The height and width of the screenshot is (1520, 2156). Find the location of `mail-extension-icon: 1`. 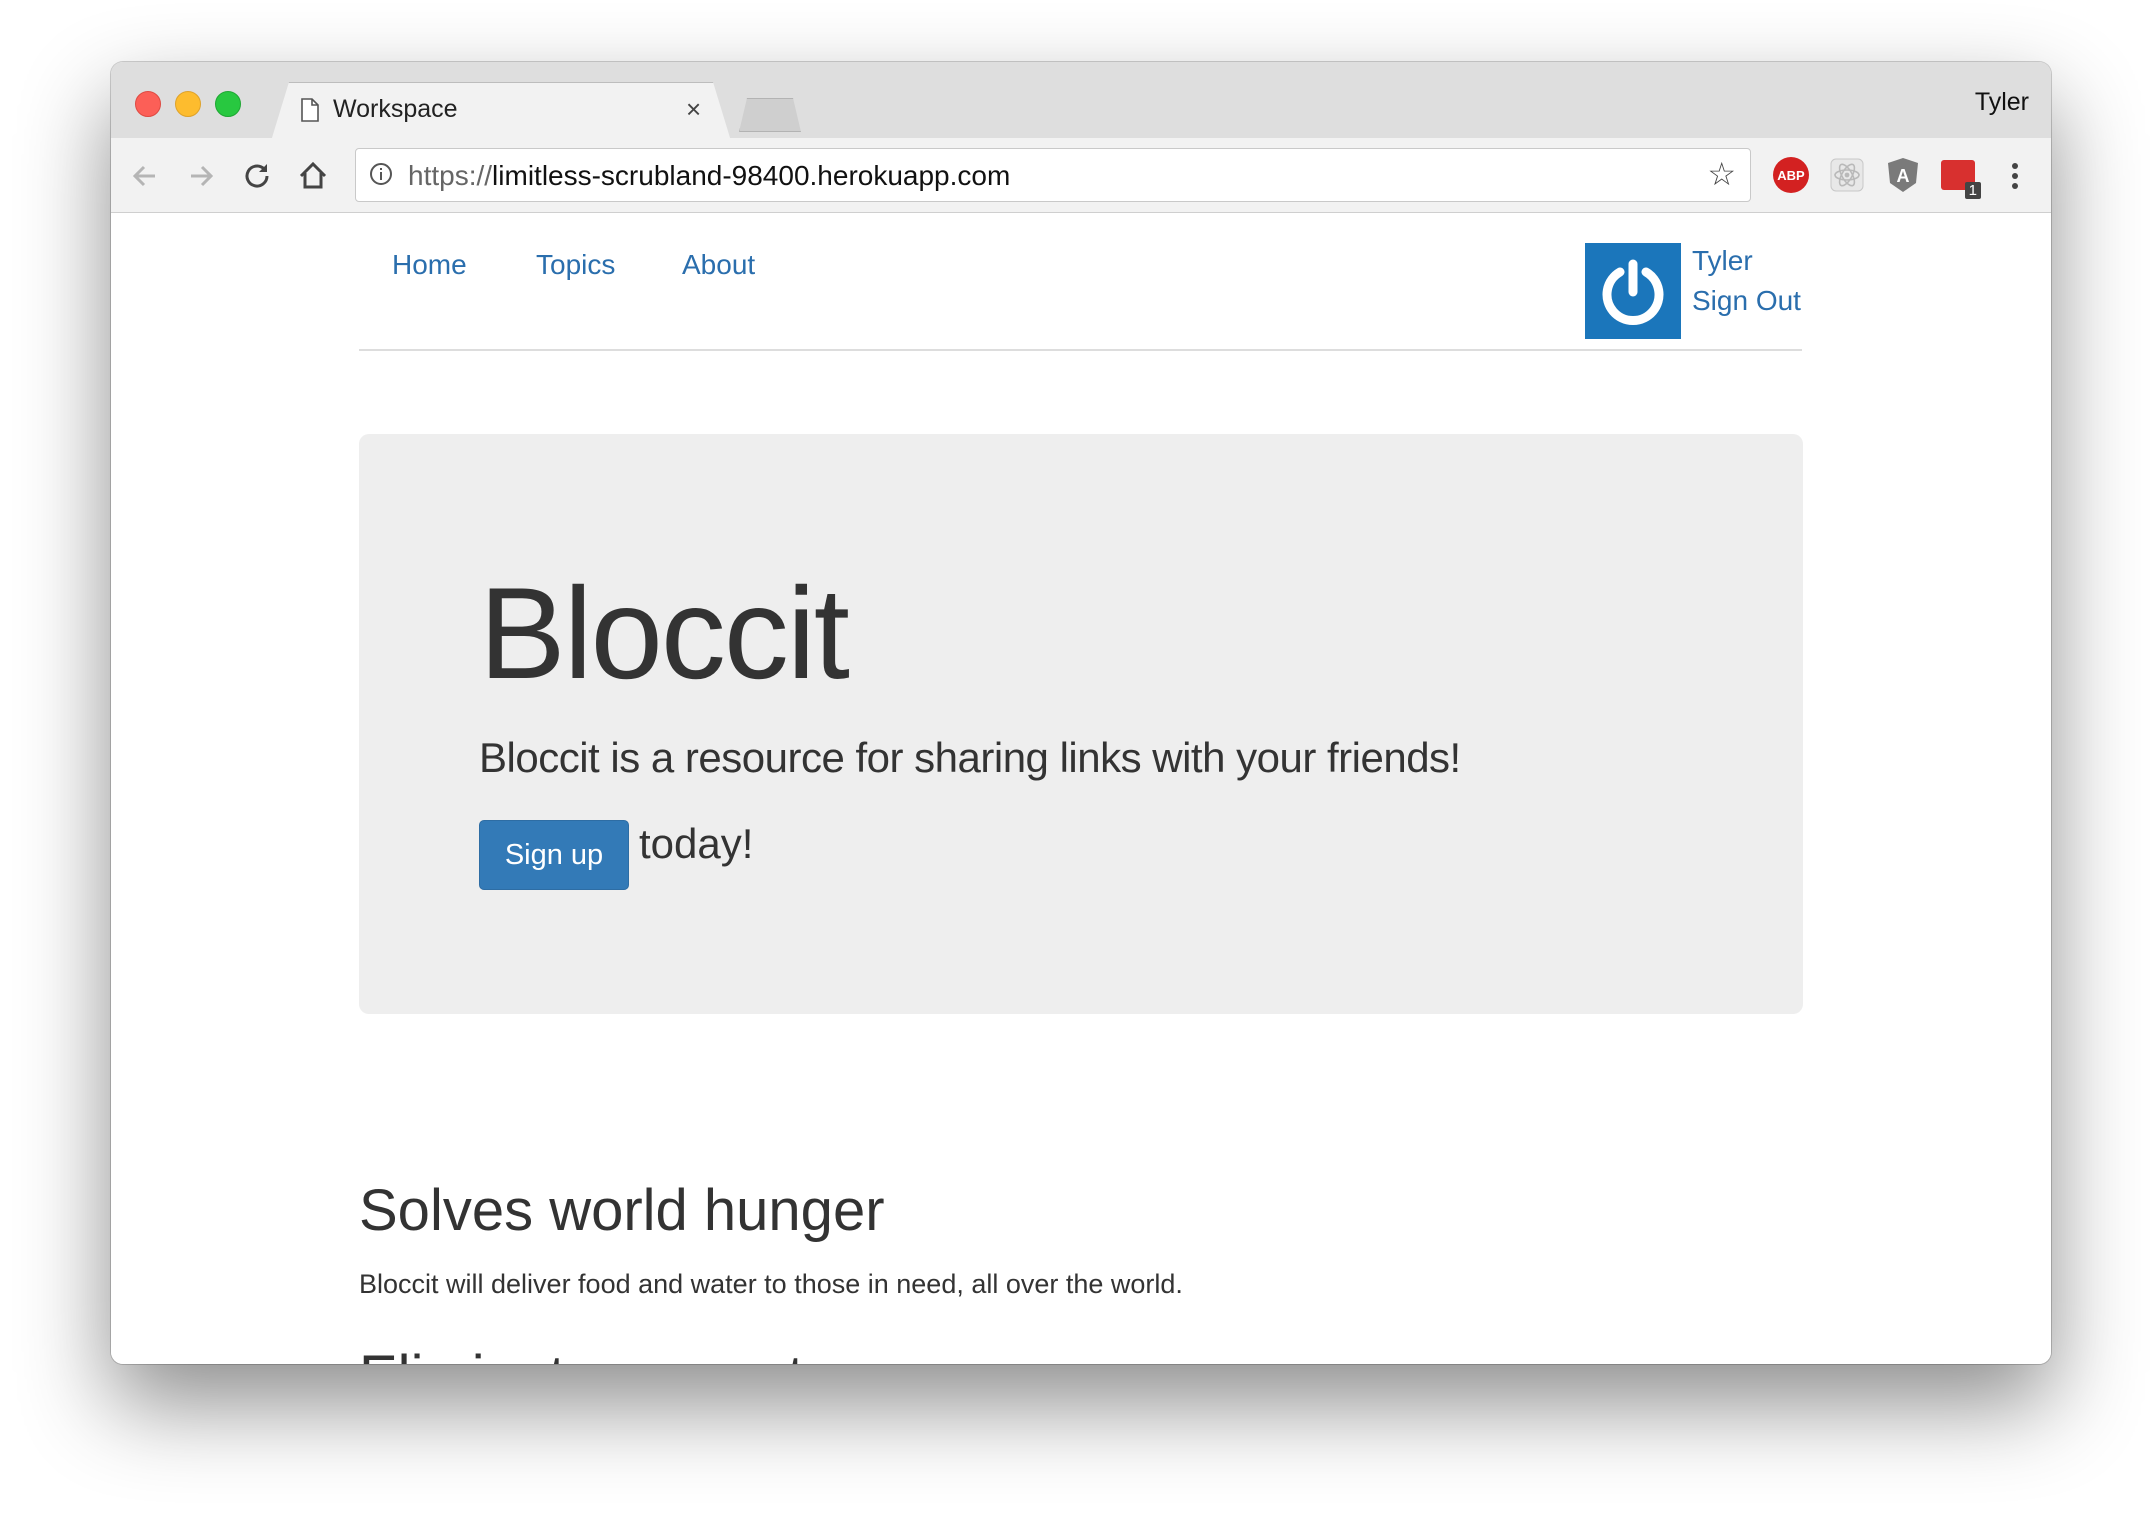

mail-extension-icon: 1 is located at coordinates (1961, 179).